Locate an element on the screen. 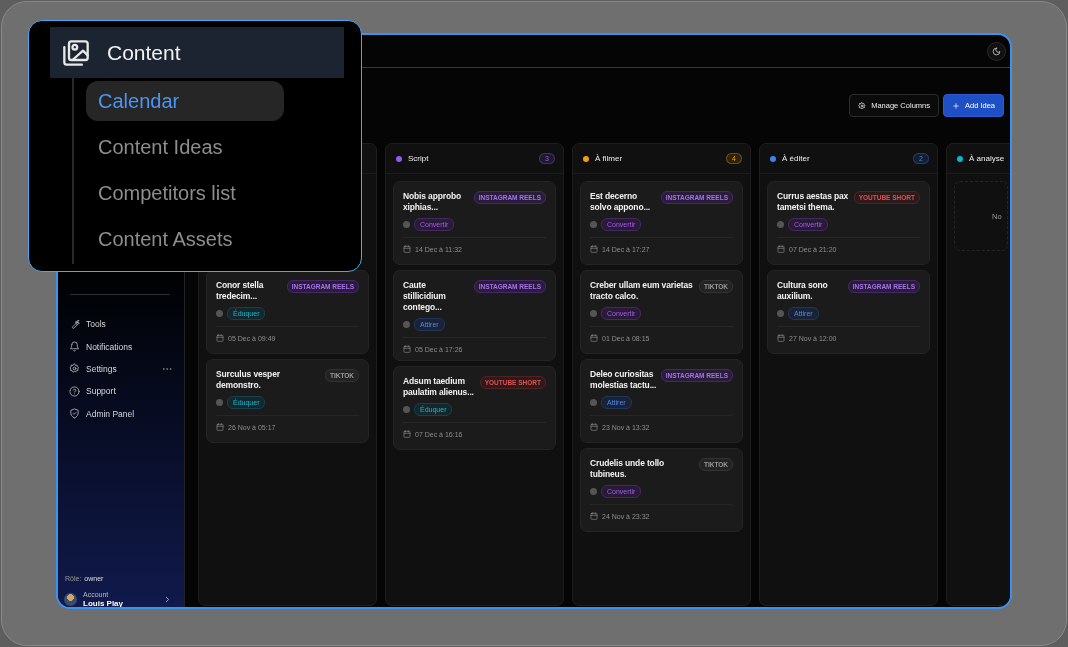 This screenshot has height=647, width=1068. plus-icon is located at coordinates (955, 105).